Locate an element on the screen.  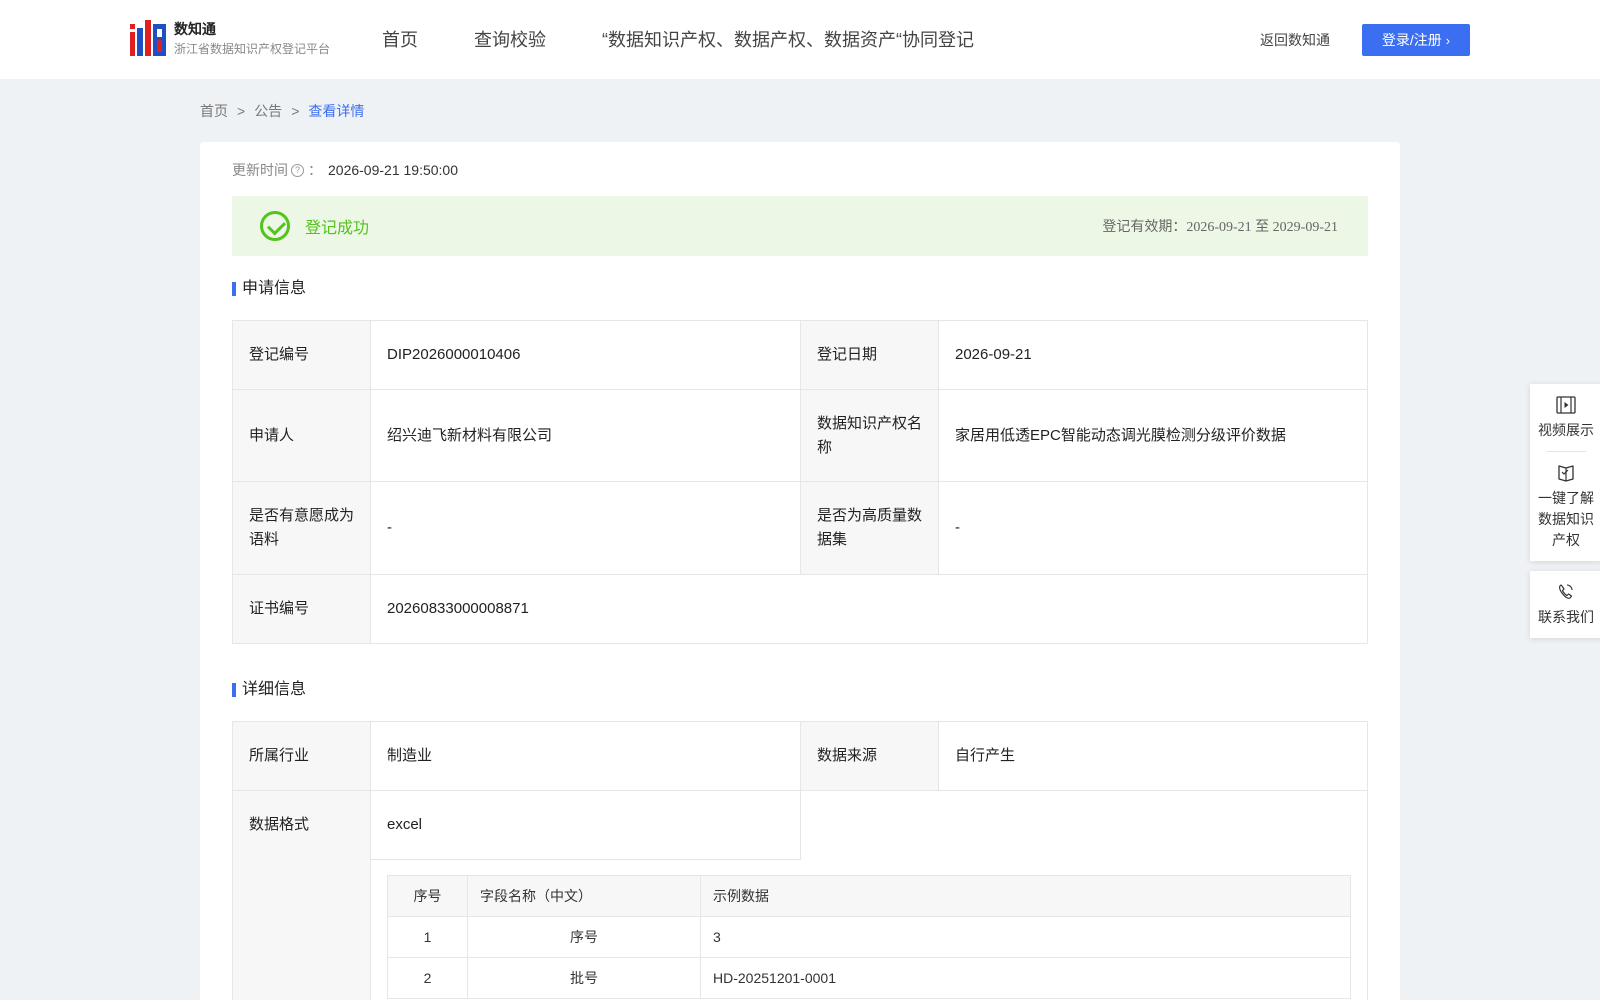
cert-no-label: 证书编号 is located at coordinates (301, 609).